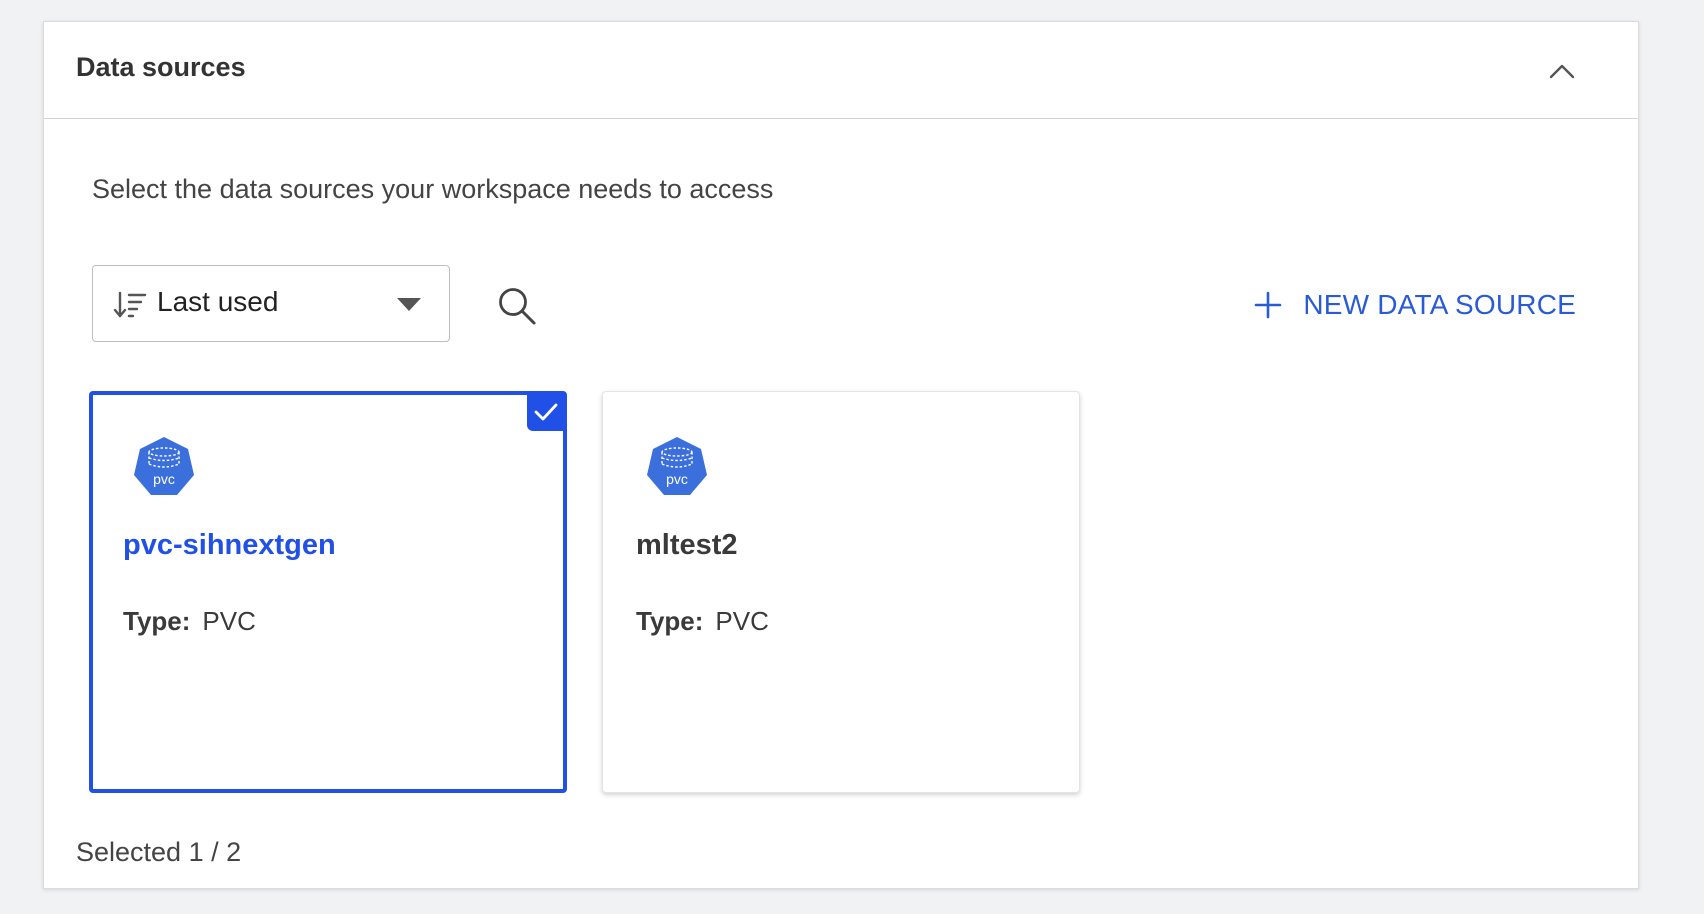  What do you see at coordinates (328, 592) in the screenshot?
I see `data-source-card-pvc-sihnextgen: pvc pvc-sihnextgen Type: PVC` at bounding box center [328, 592].